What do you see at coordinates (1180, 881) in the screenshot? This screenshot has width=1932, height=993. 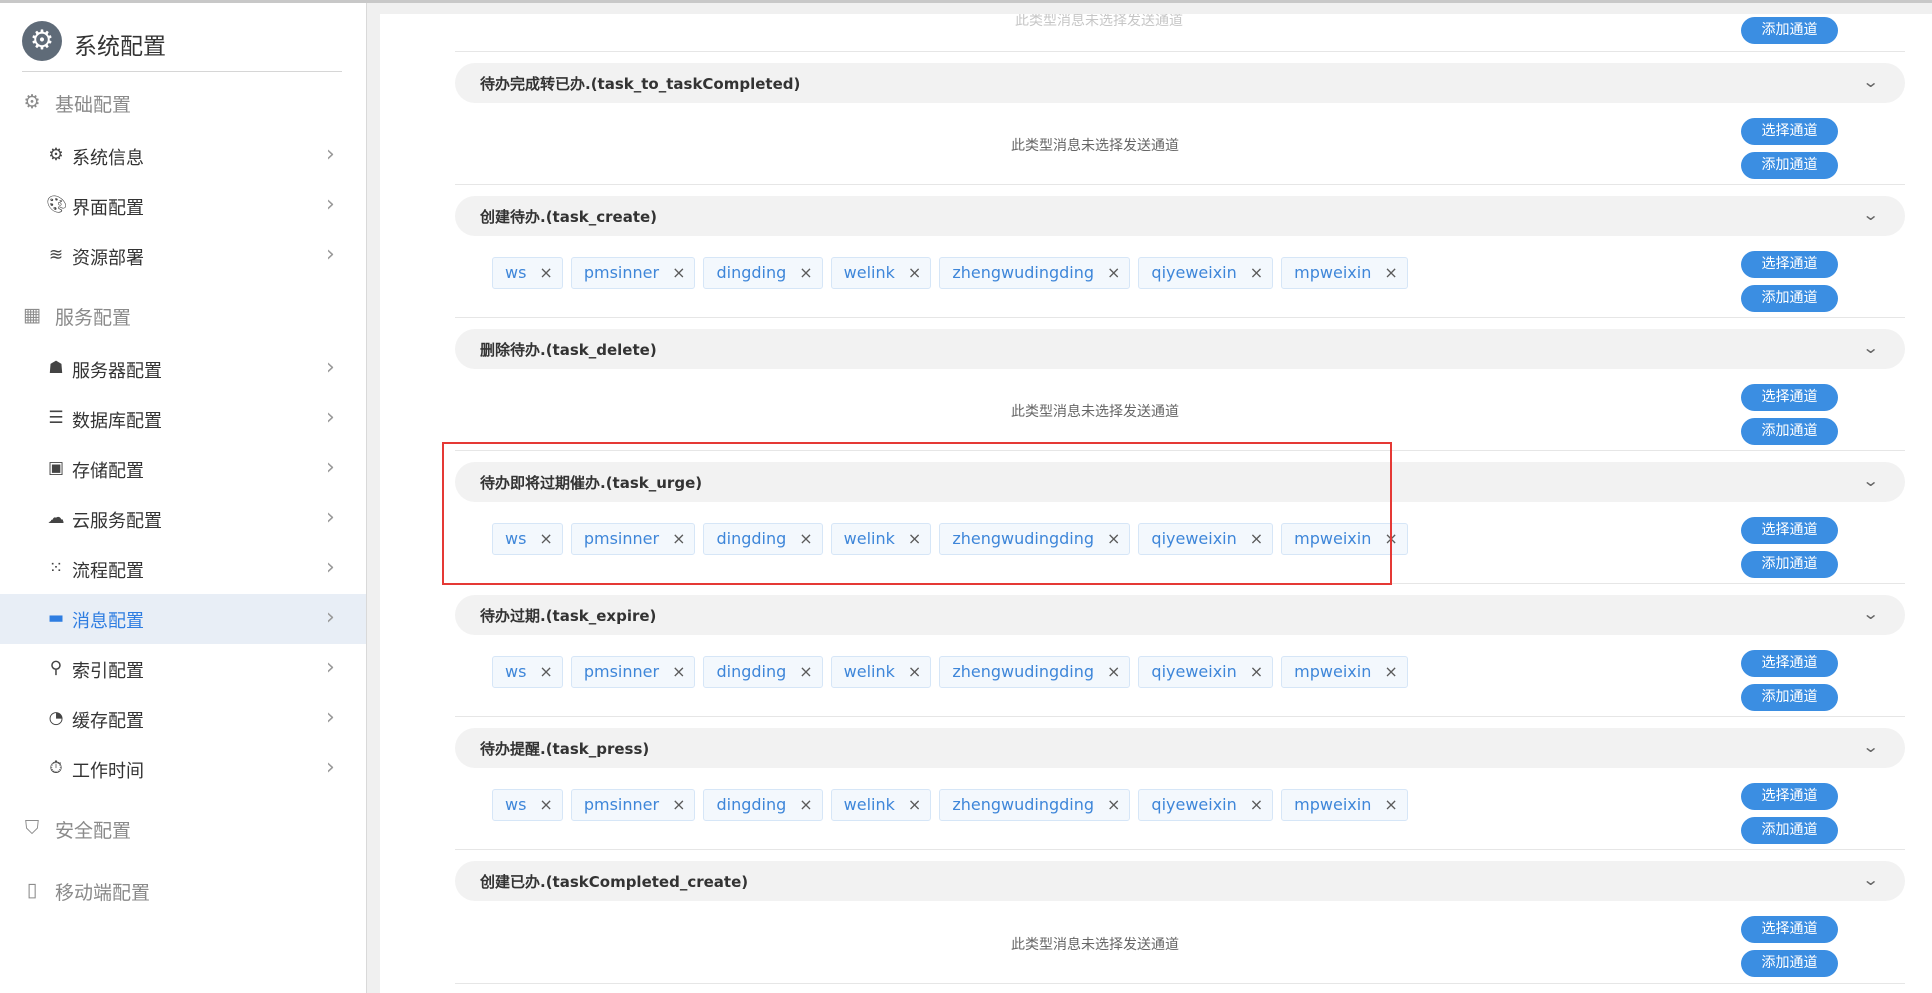 I see `section-header: 创建已办.(taskCompleted_create) ⌄` at bounding box center [1180, 881].